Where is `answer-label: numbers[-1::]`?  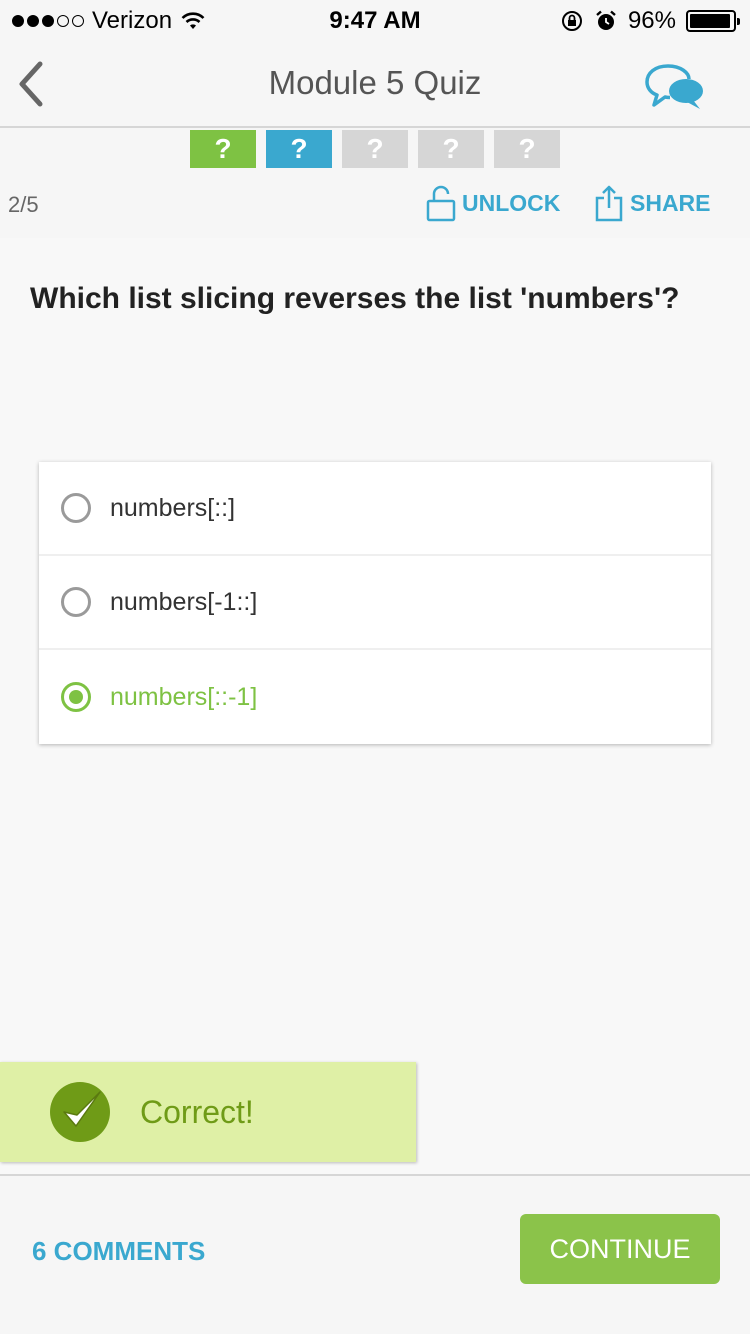
answer-label: numbers[-1::] is located at coordinates (184, 601).